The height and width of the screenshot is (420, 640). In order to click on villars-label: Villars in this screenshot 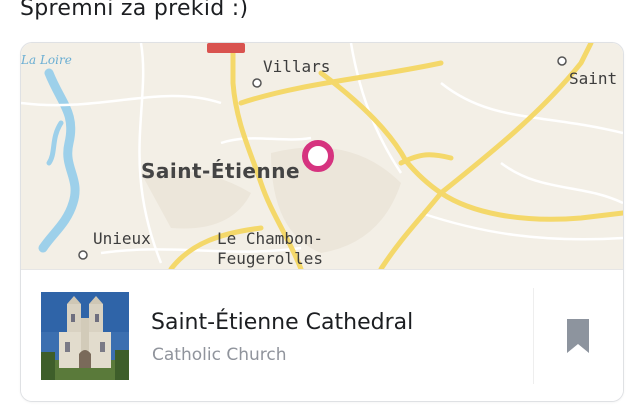, I will do `click(297, 66)`.